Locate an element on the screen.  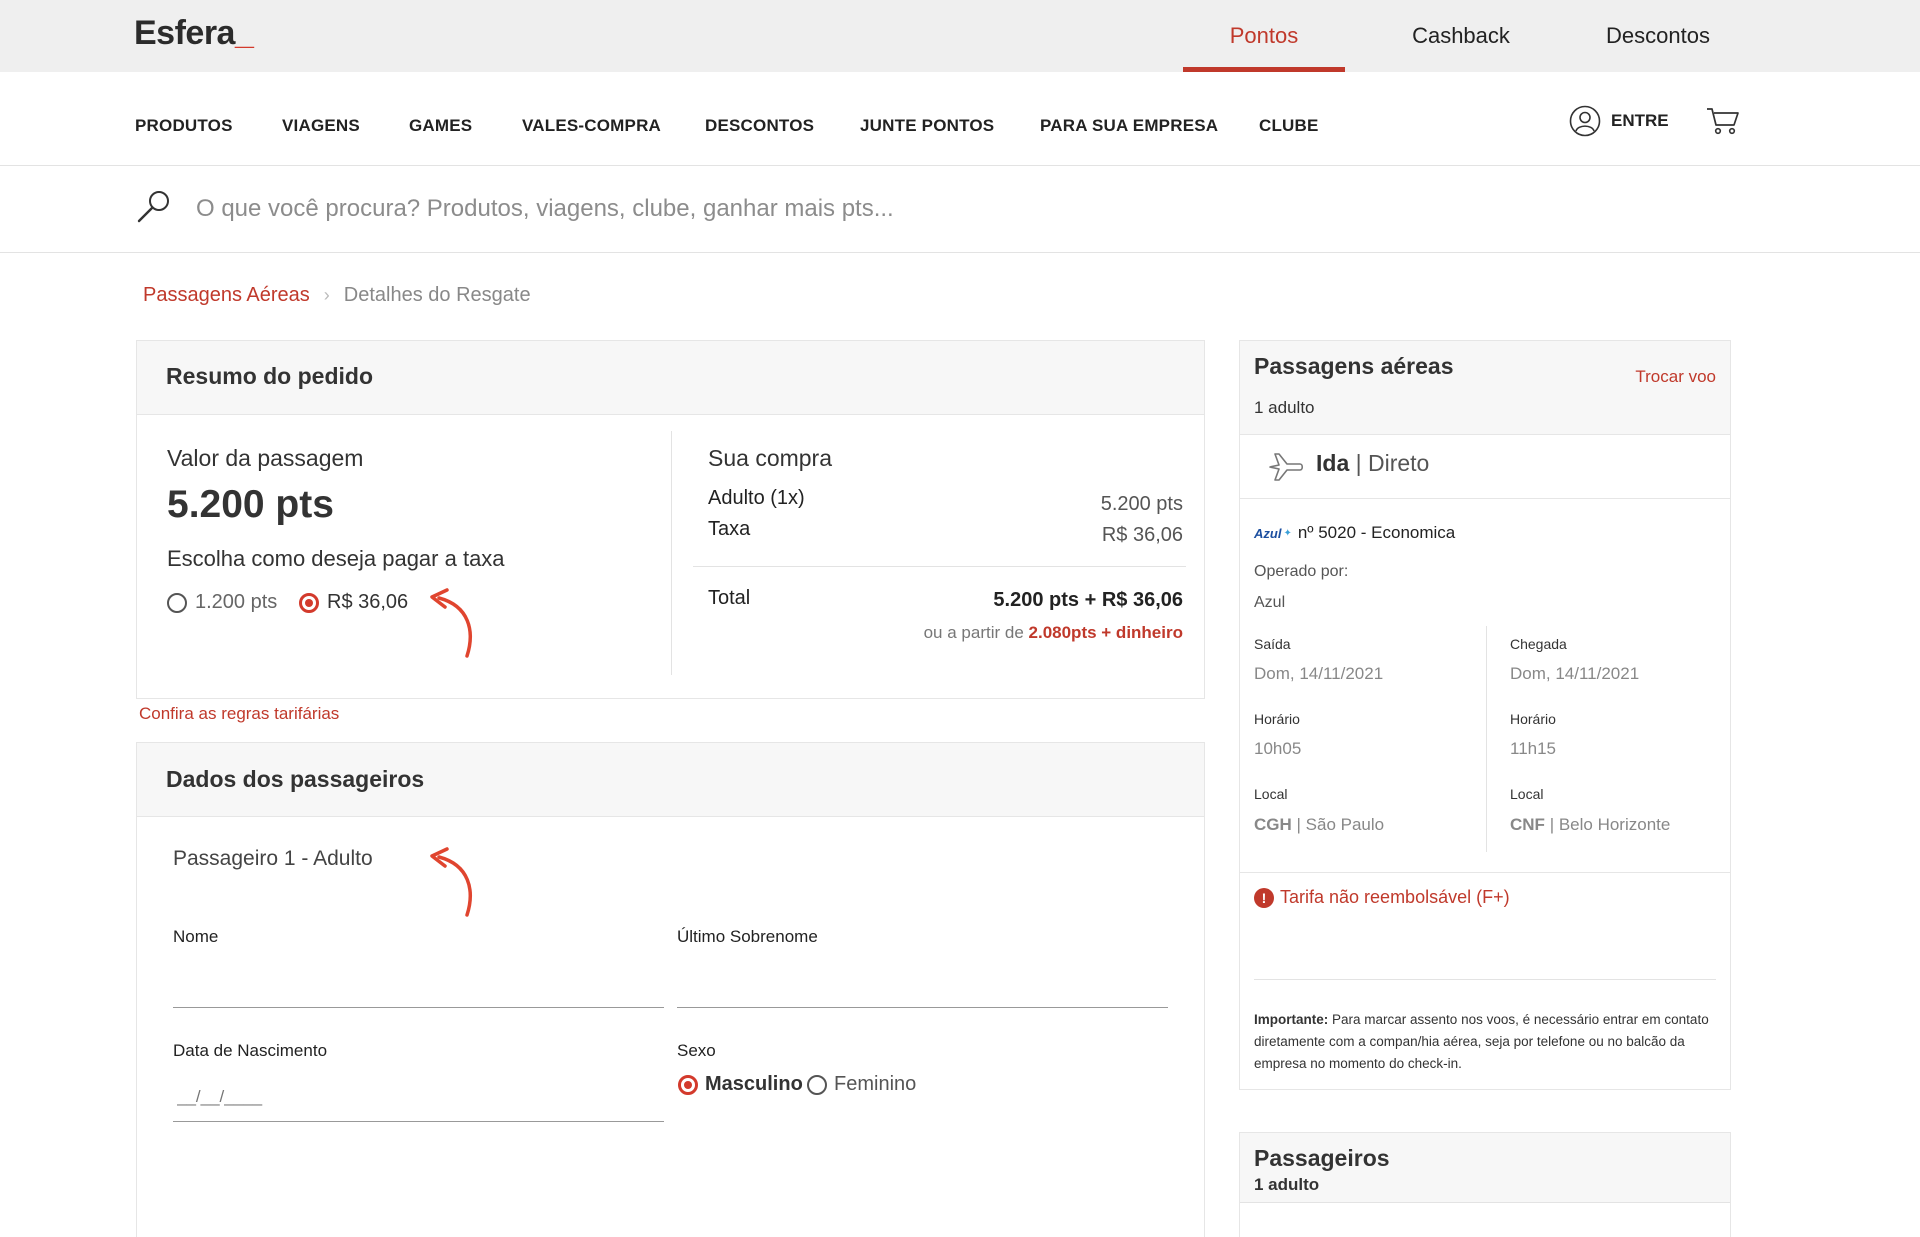
departure-label: Saída is located at coordinates (1272, 644).